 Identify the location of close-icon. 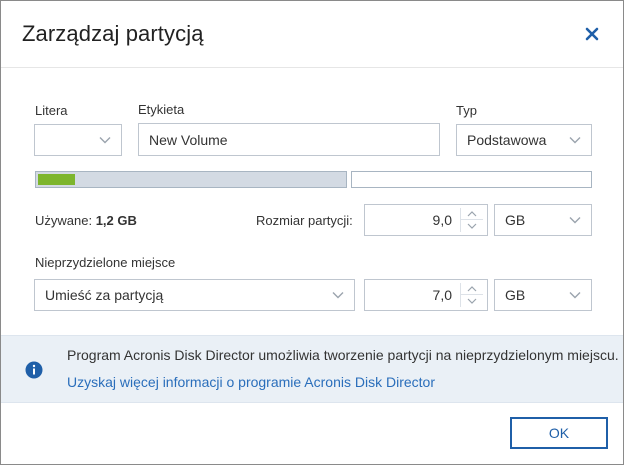
(592, 34).